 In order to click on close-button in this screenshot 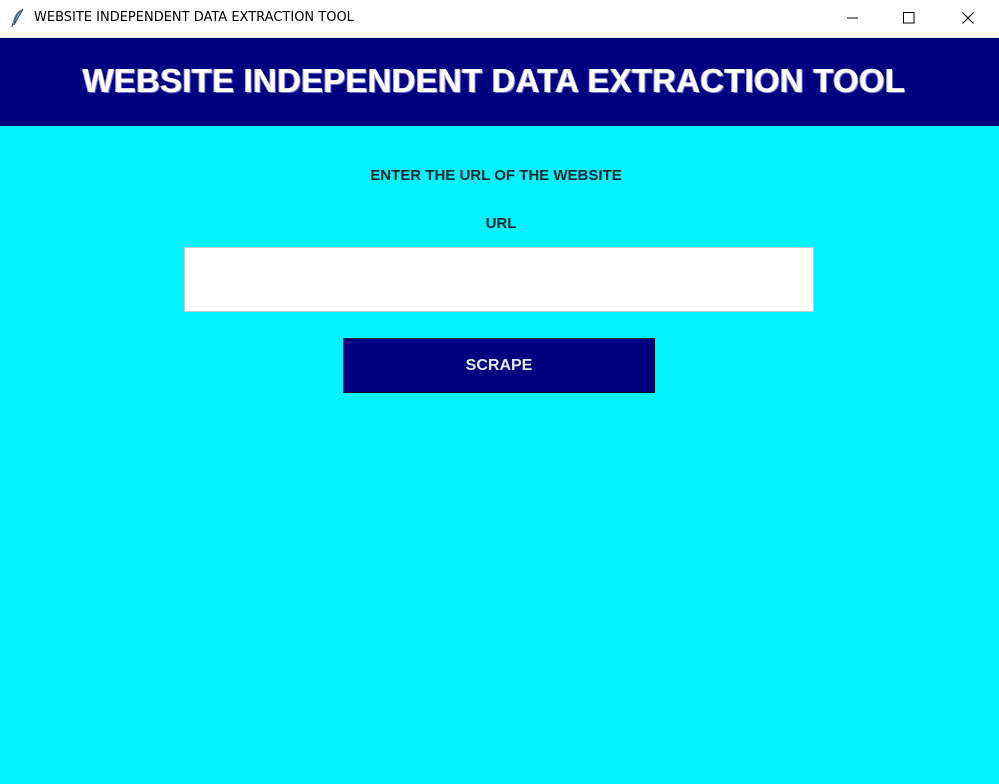, I will do `click(968, 18)`.